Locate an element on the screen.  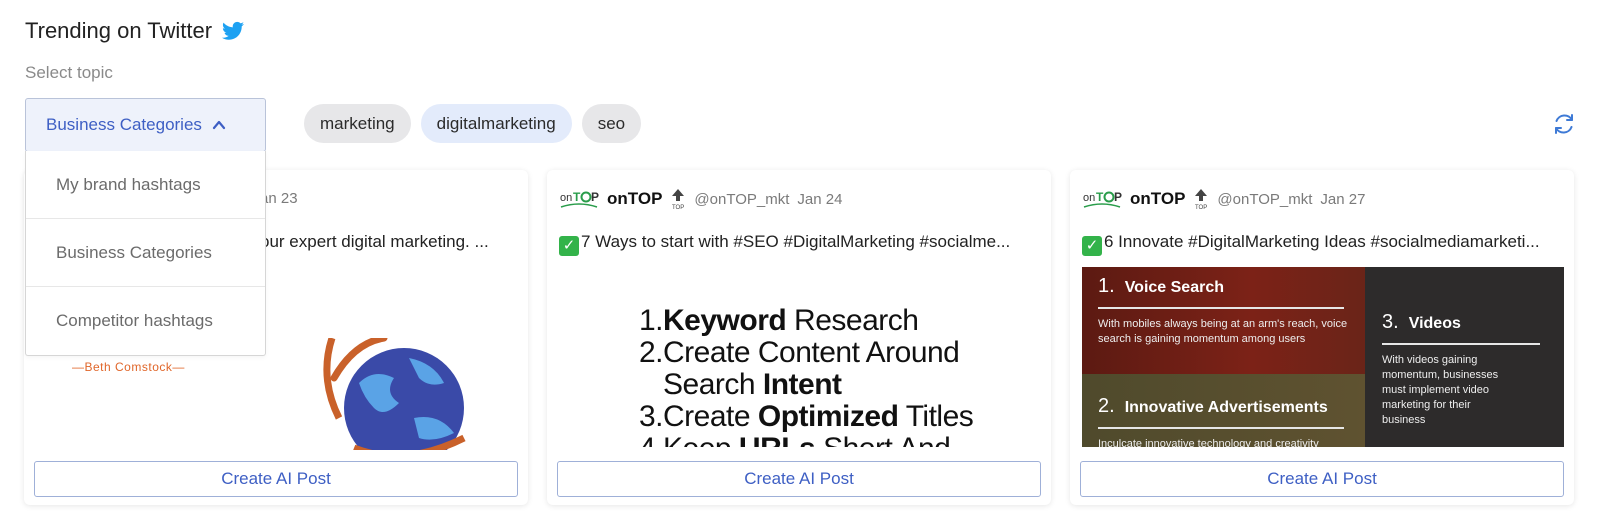
tweet-date: Jan 27 is located at coordinates (1343, 199).